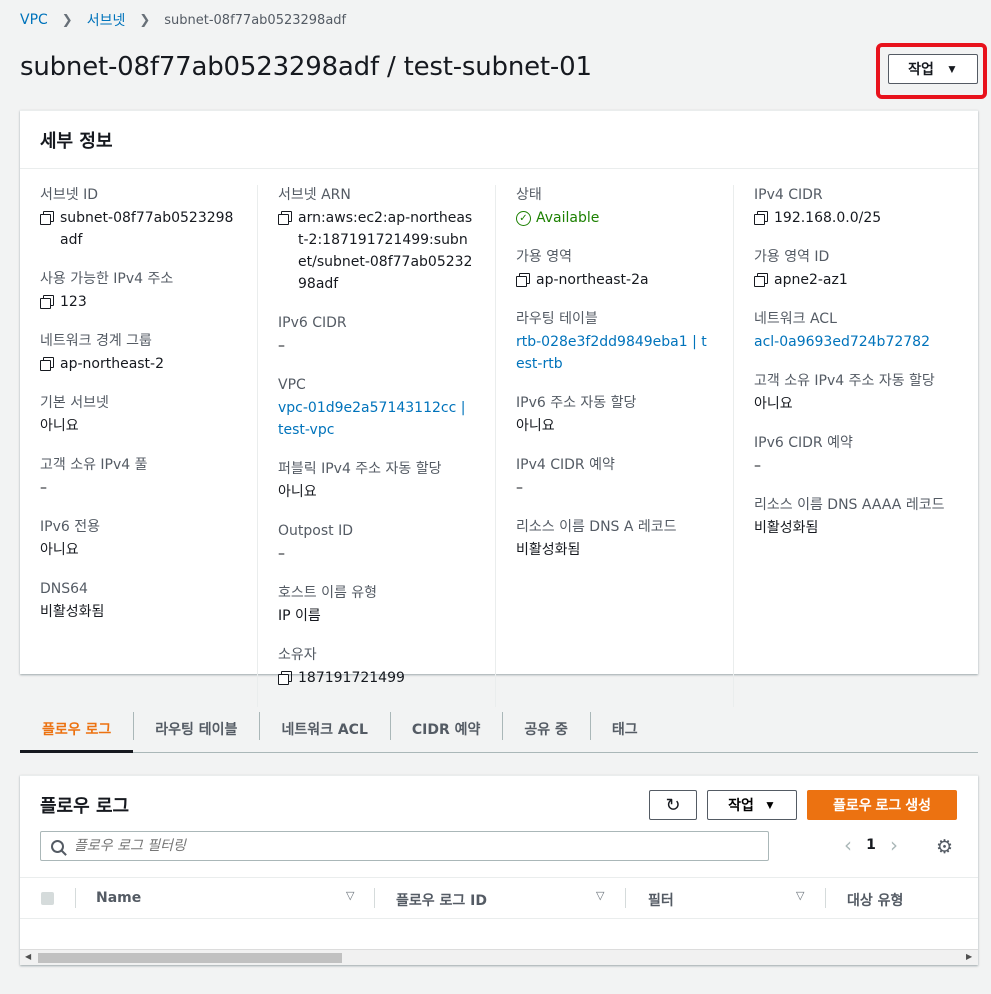 The width and height of the screenshot is (991, 994). I want to click on detail-value-text: ap-northeast-2, so click(112, 364).